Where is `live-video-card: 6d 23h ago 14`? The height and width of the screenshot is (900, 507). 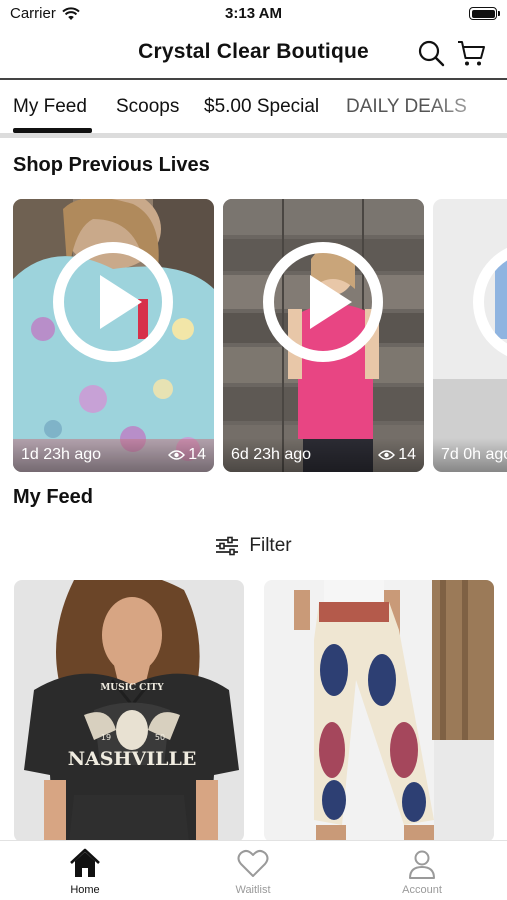
live-video-card: 6d 23h ago 14 is located at coordinates (323, 335).